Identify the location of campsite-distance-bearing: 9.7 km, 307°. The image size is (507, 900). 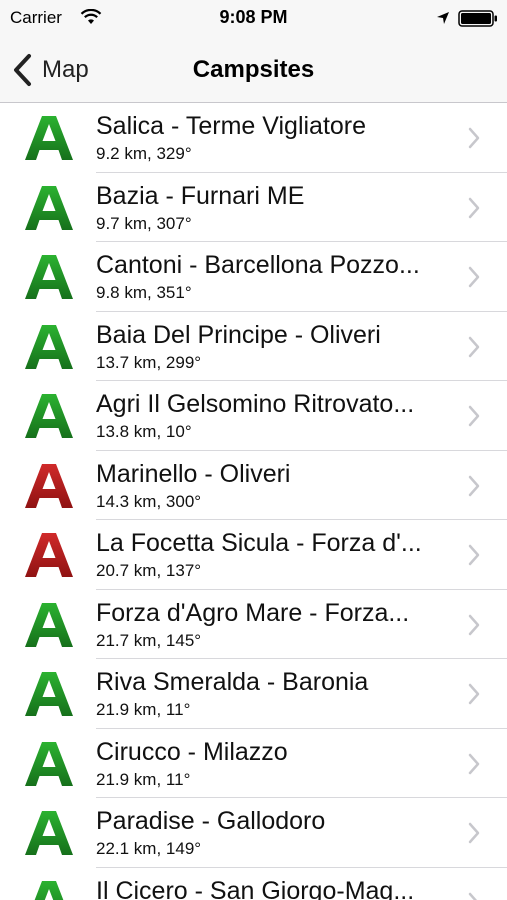
(144, 223).